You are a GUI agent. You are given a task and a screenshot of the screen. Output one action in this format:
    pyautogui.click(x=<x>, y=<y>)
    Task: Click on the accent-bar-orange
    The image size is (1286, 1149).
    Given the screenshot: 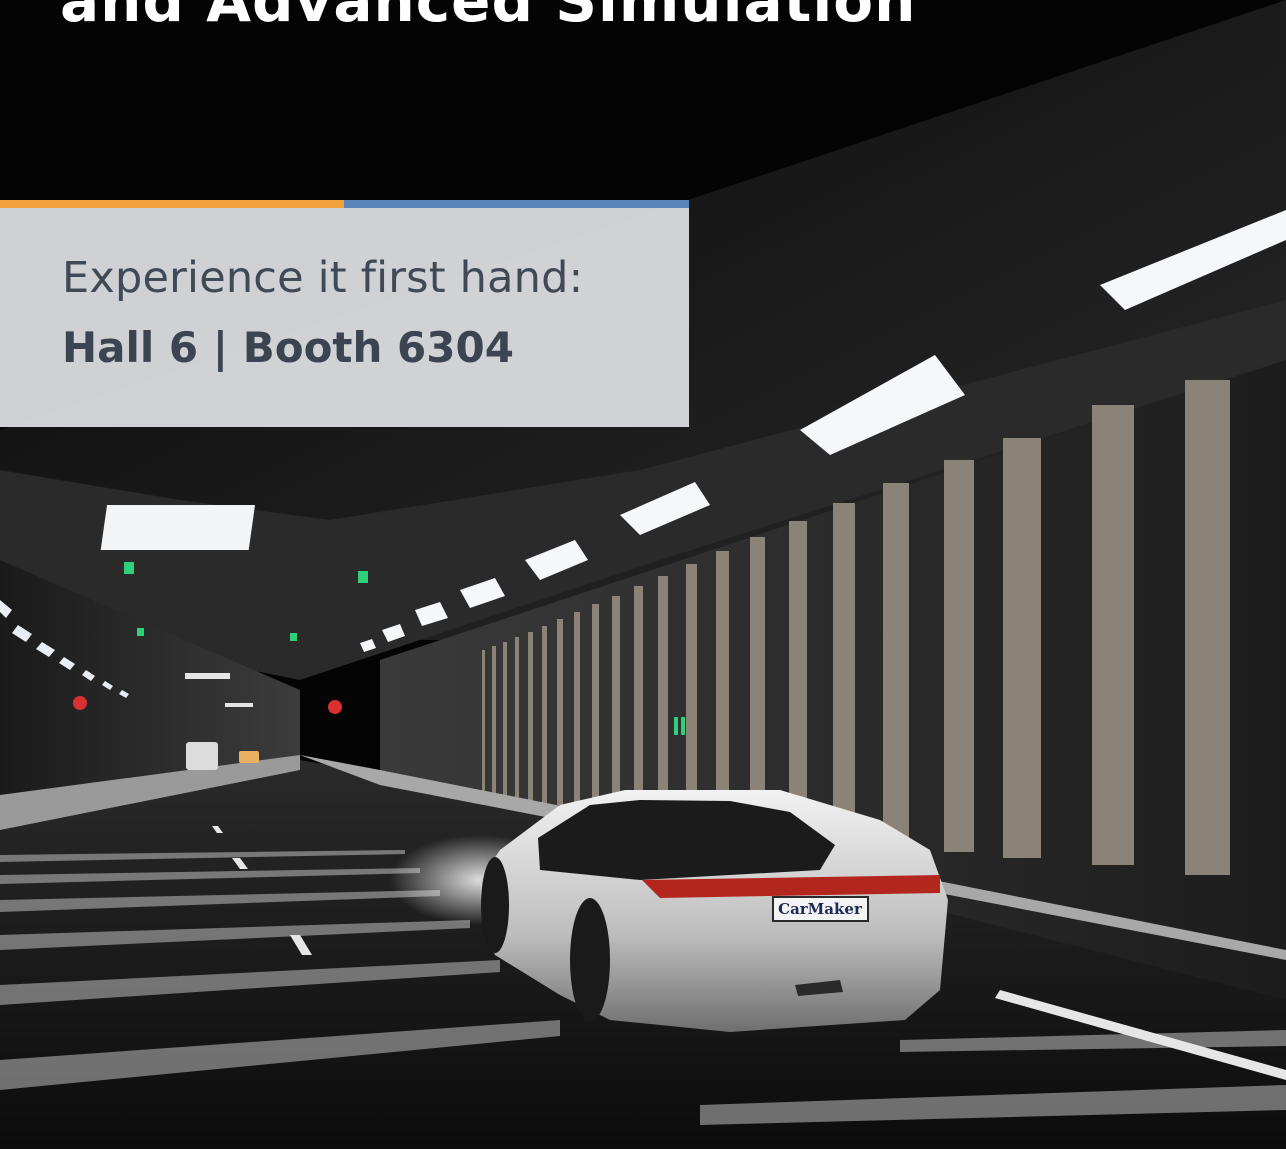 What is the action you would take?
    pyautogui.click(x=172, y=204)
    